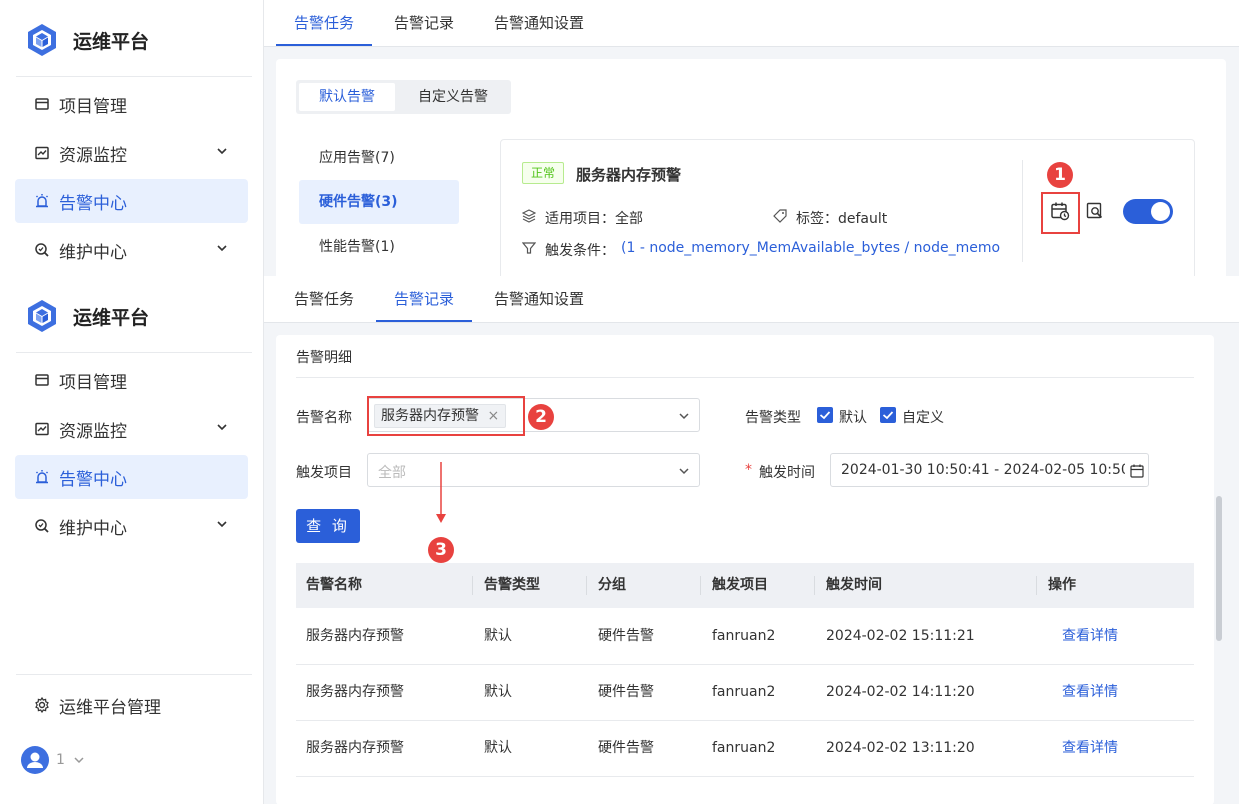 This screenshot has width=1239, height=804. I want to click on card-divider, so click(1022, 211).